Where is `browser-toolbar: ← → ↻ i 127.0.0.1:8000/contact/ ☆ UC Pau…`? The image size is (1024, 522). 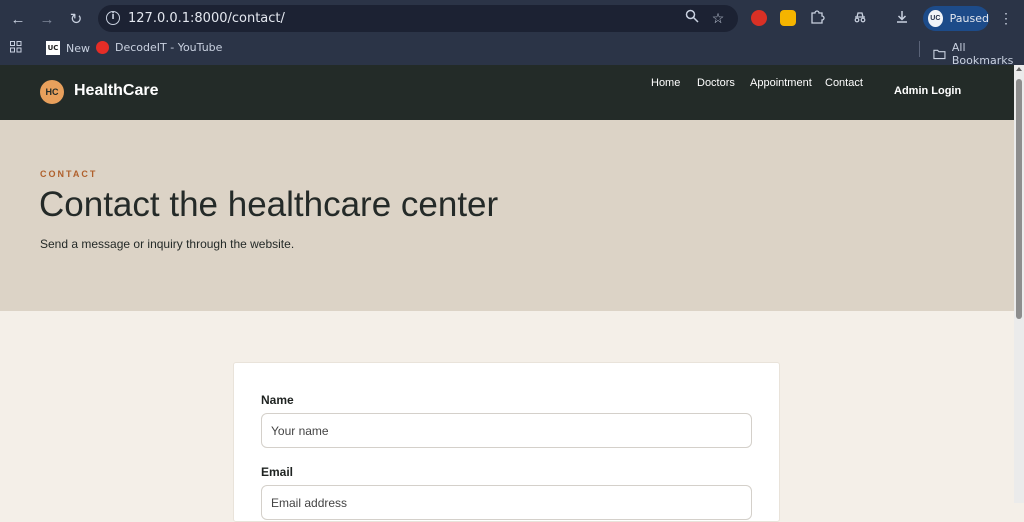
browser-toolbar: ← → ↻ i 127.0.0.1:8000/contact/ ☆ UC Pau… is located at coordinates (512, 19).